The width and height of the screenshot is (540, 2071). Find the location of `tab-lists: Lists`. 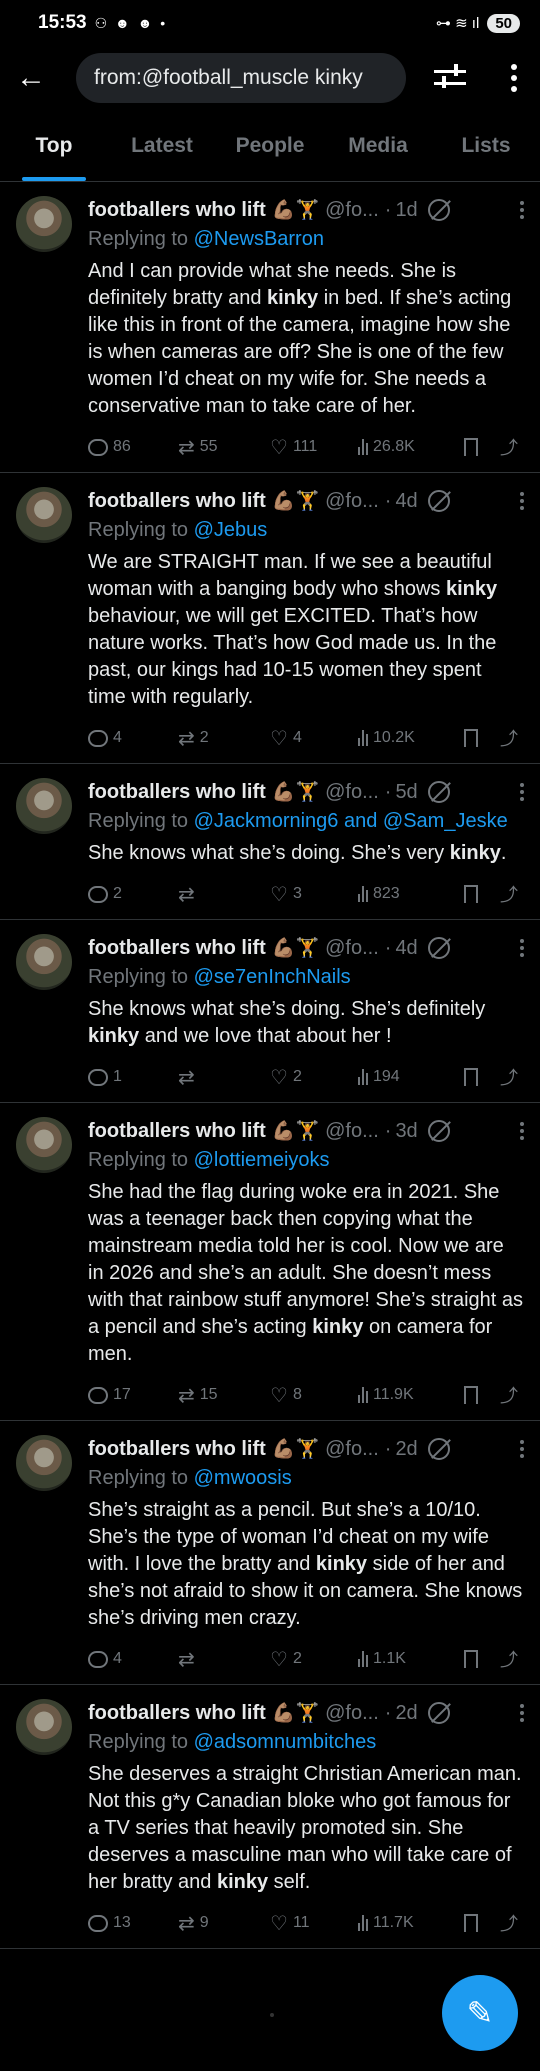

tab-lists: Lists is located at coordinates (486, 145).